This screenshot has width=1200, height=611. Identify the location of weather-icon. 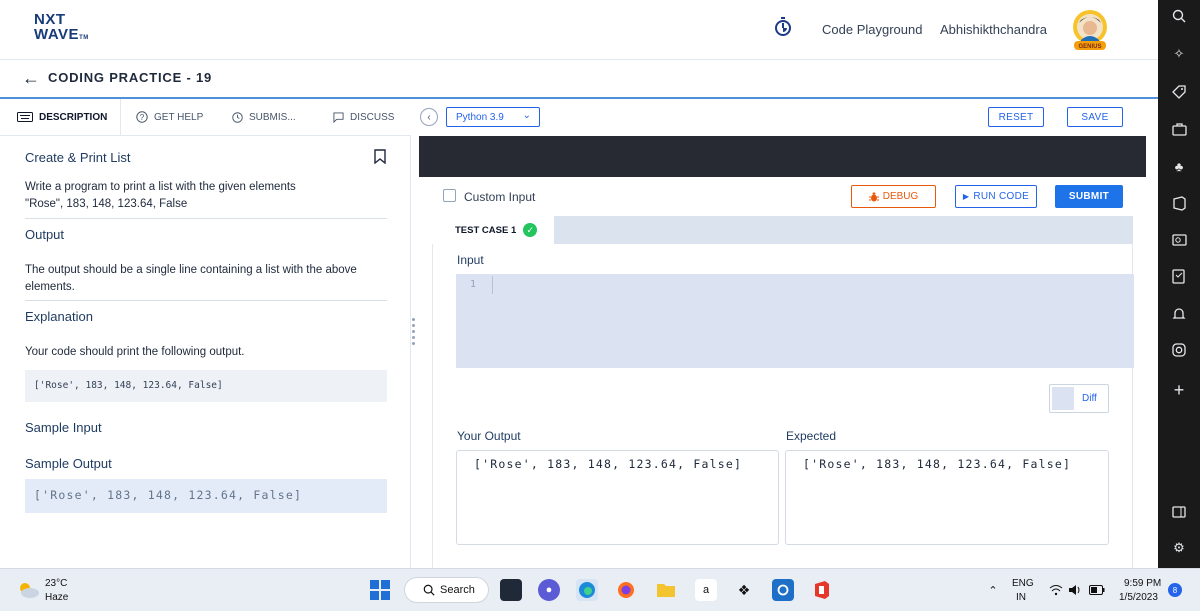
(28, 592).